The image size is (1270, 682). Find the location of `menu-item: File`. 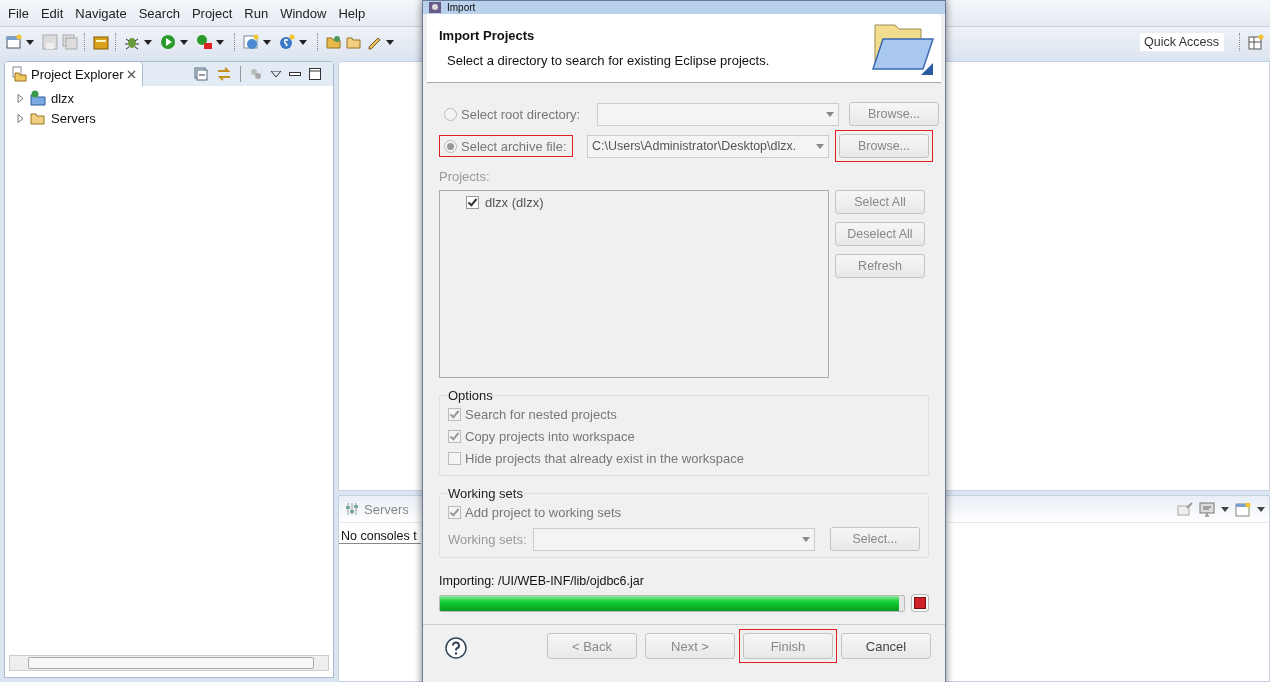

menu-item: File is located at coordinates (18, 13).